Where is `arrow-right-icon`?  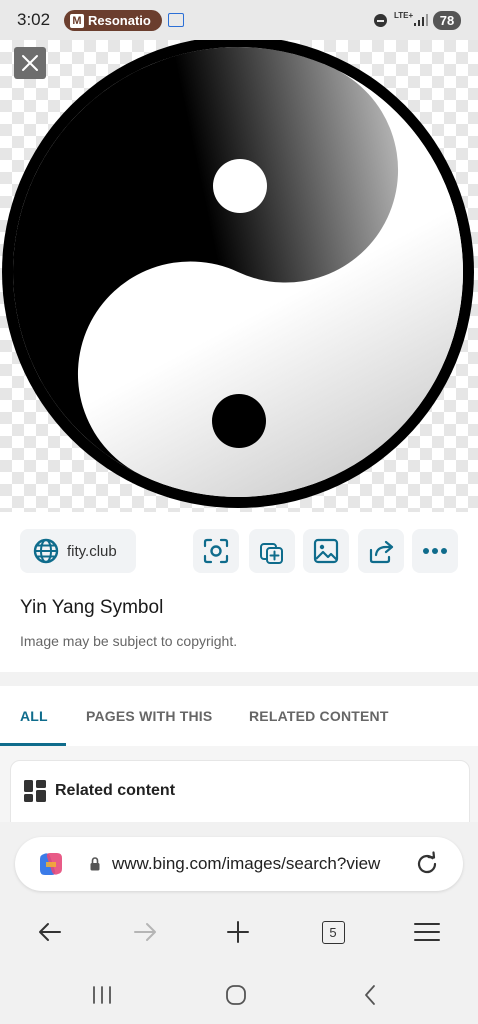 arrow-right-icon is located at coordinates (145, 932).